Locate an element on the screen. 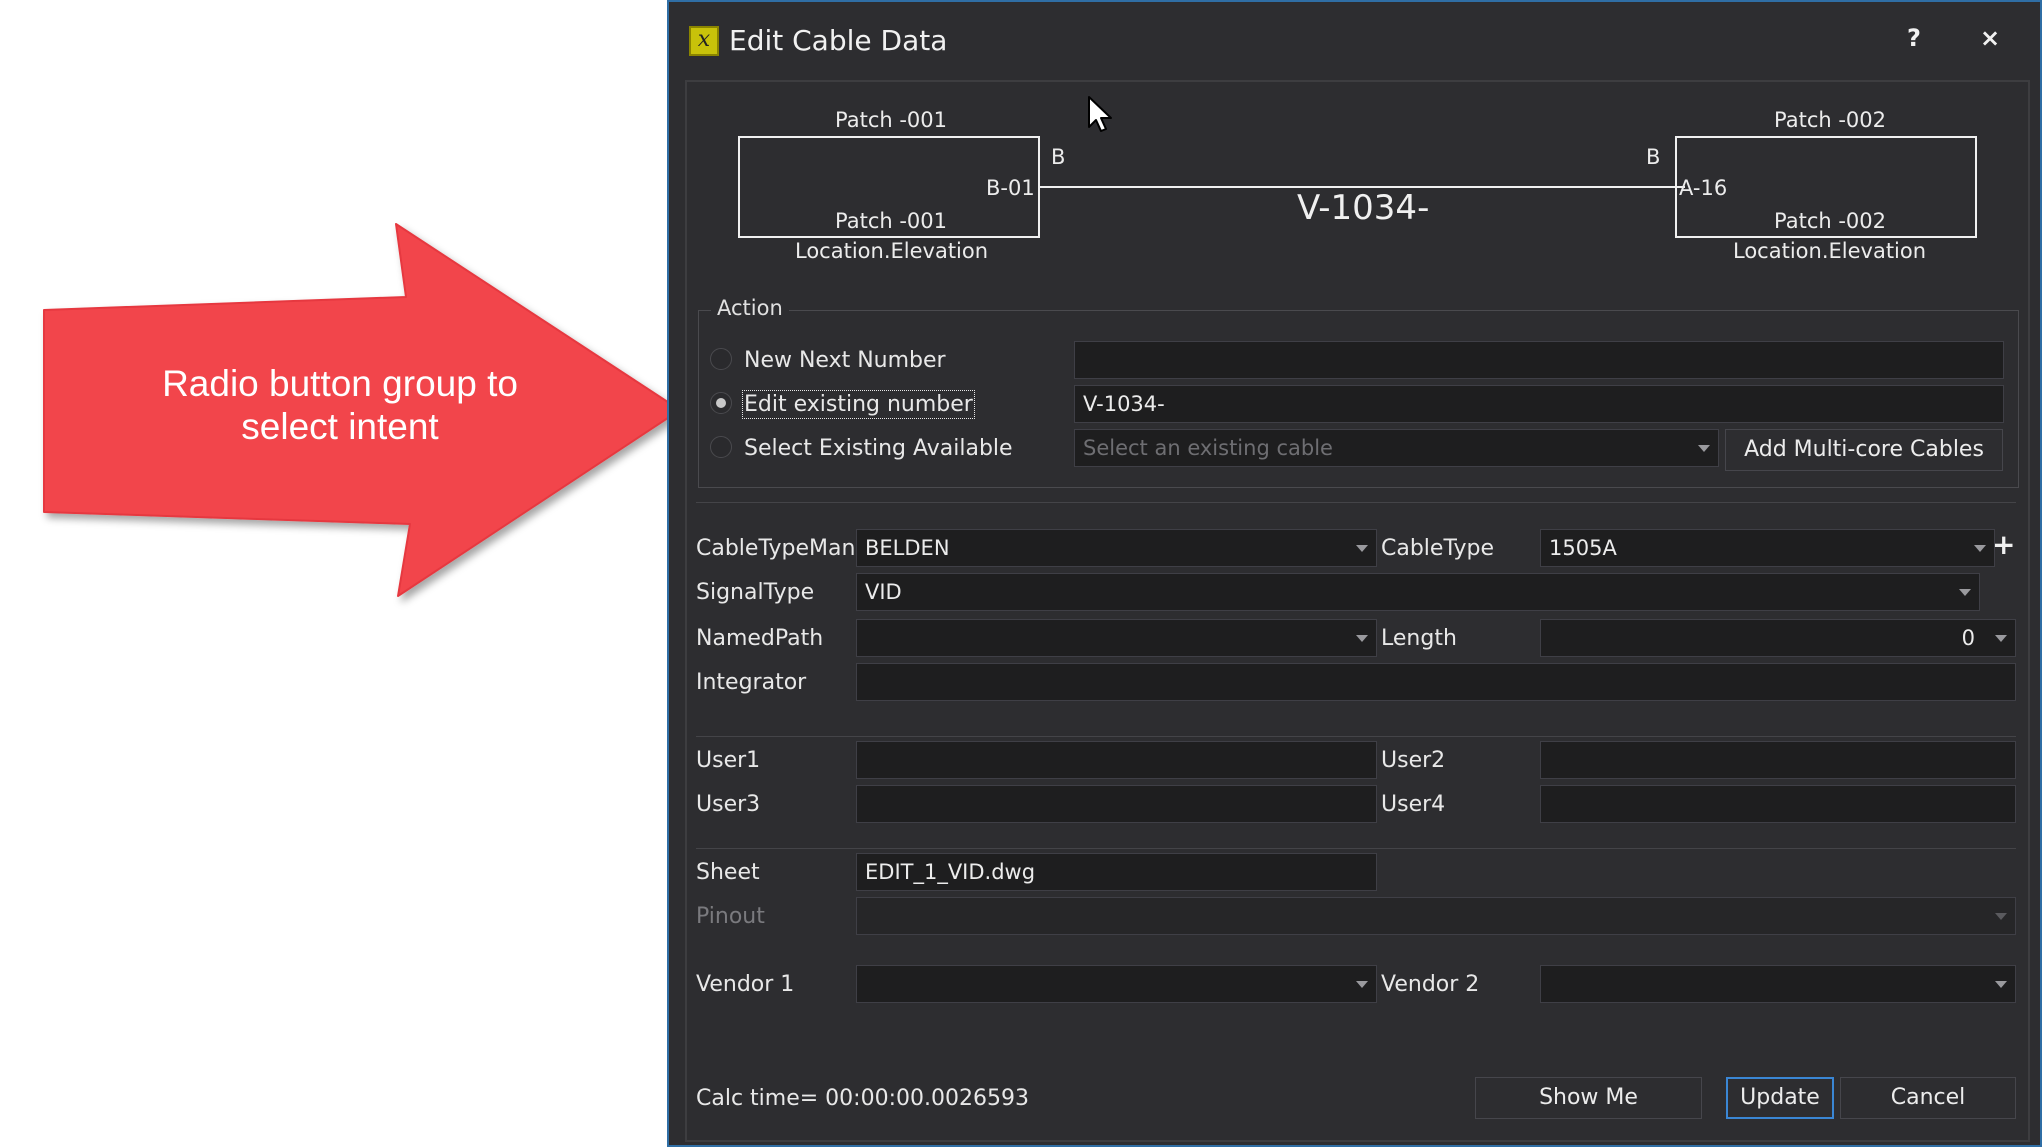 This screenshot has width=2042, height=1147. close-button: × is located at coordinates (1990, 38).